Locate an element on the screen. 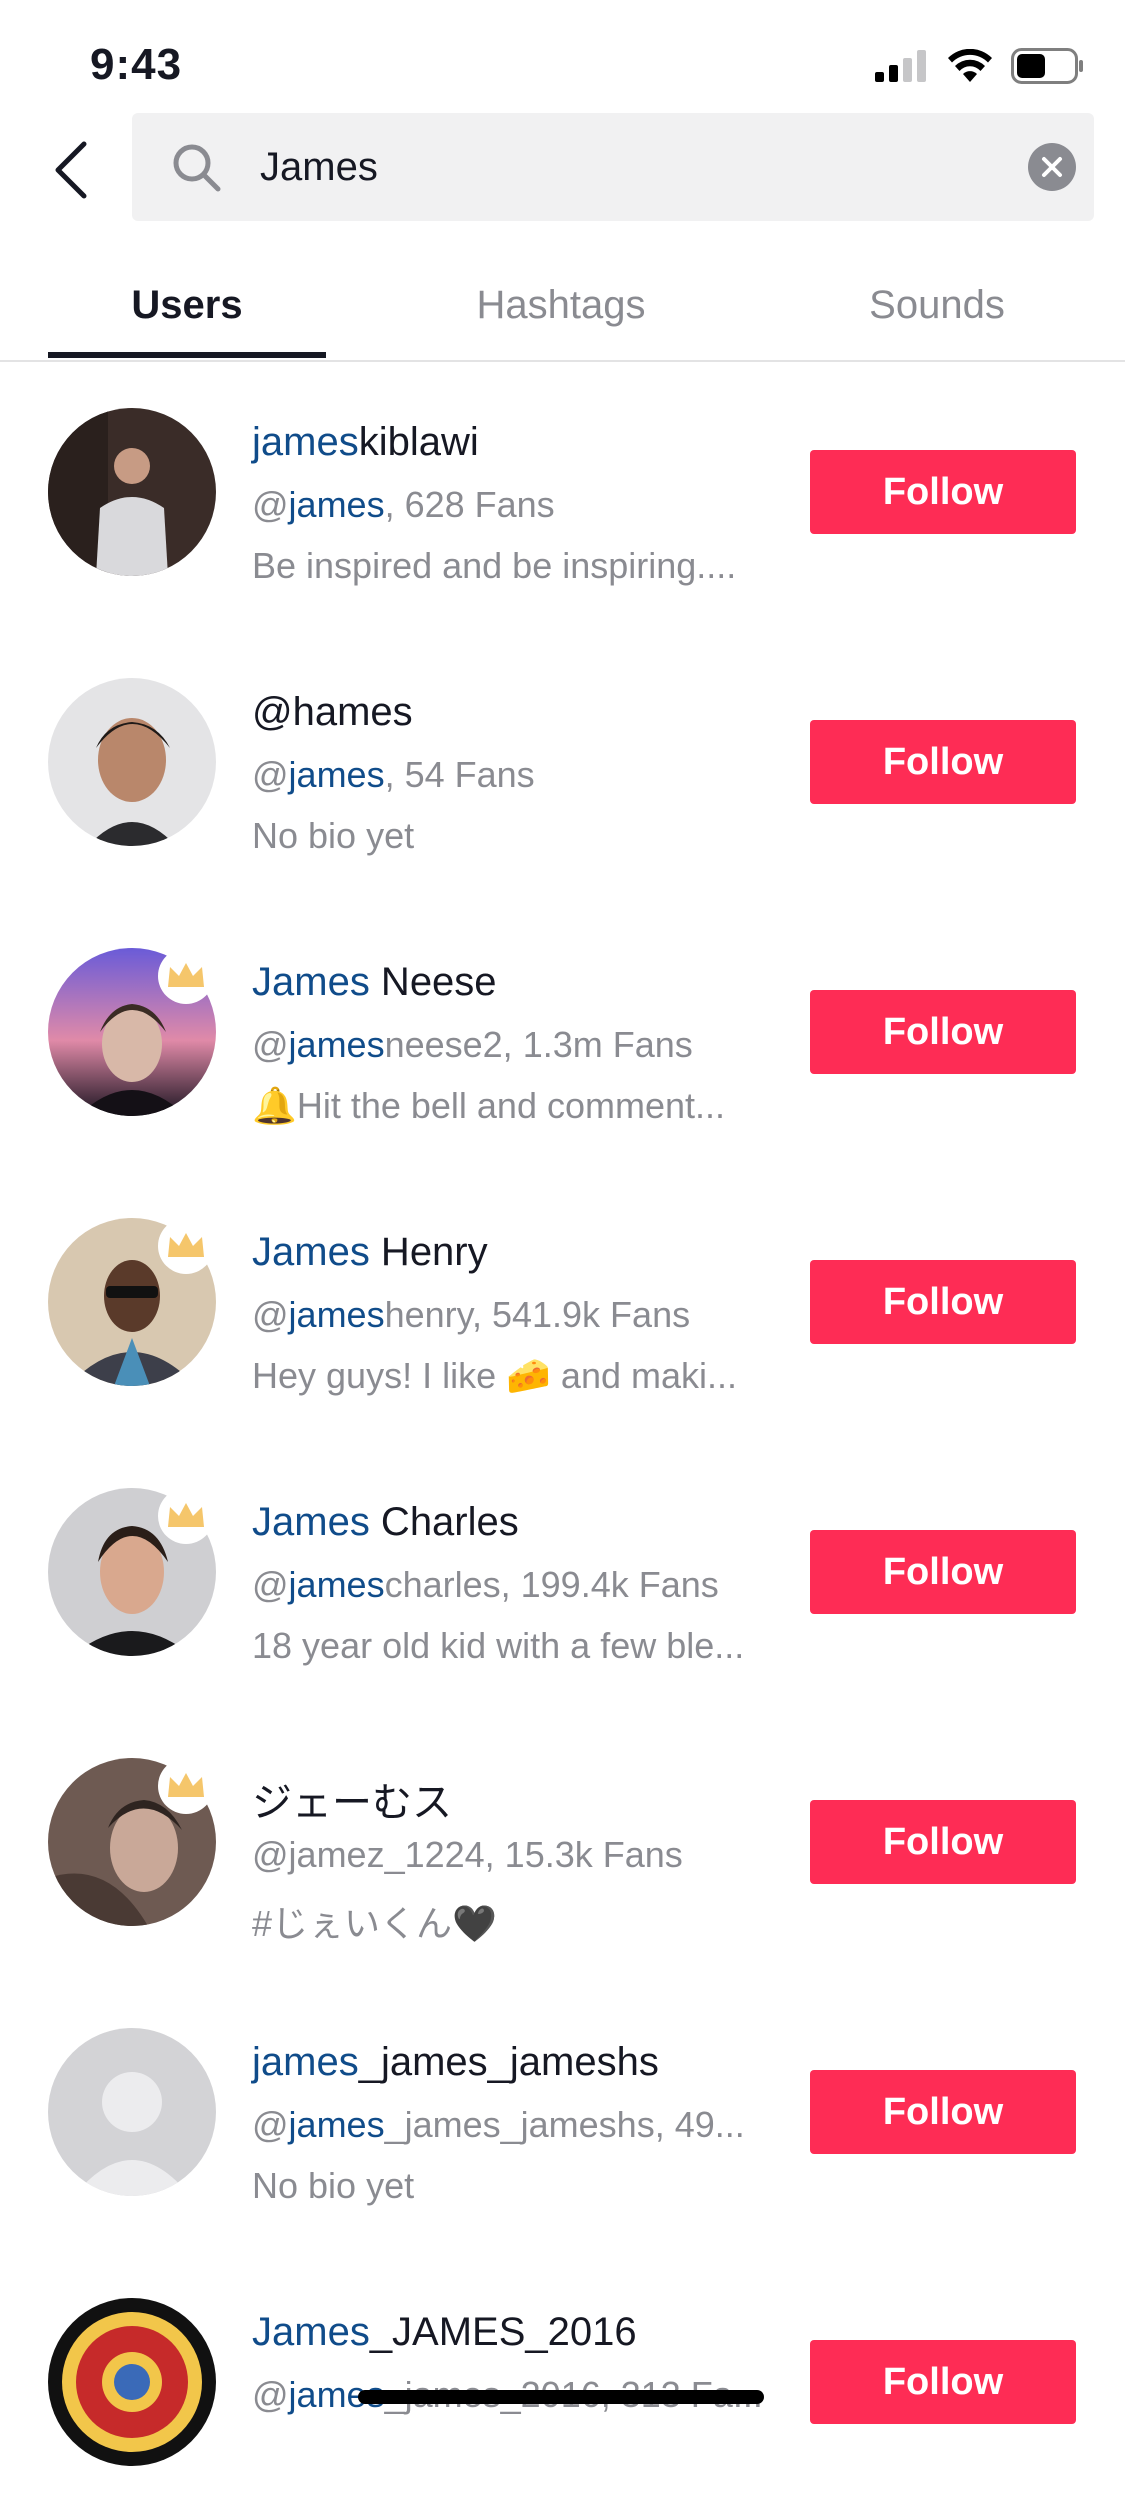  back-button is located at coordinates (70, 170).